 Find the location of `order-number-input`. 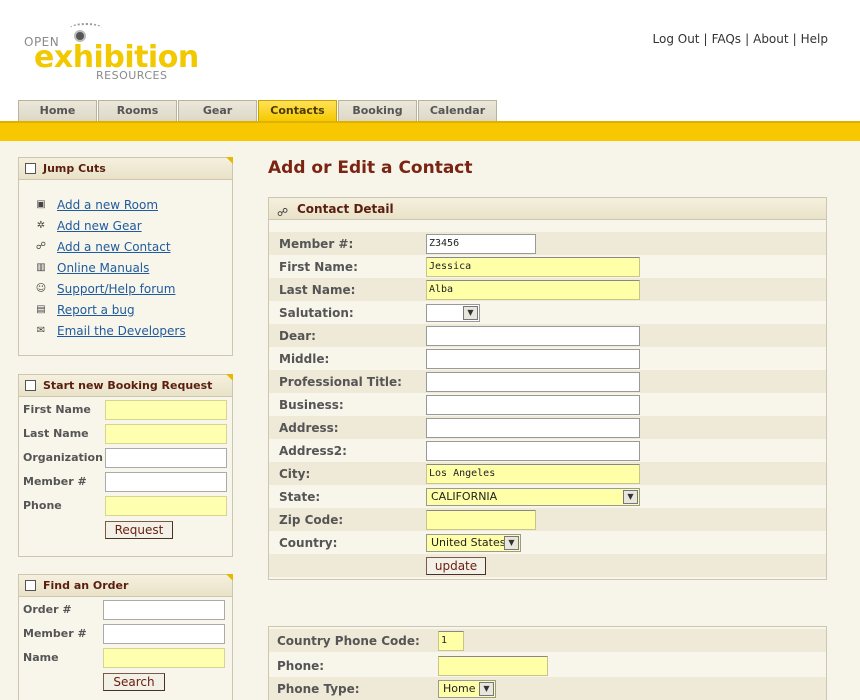

order-number-input is located at coordinates (164, 610).